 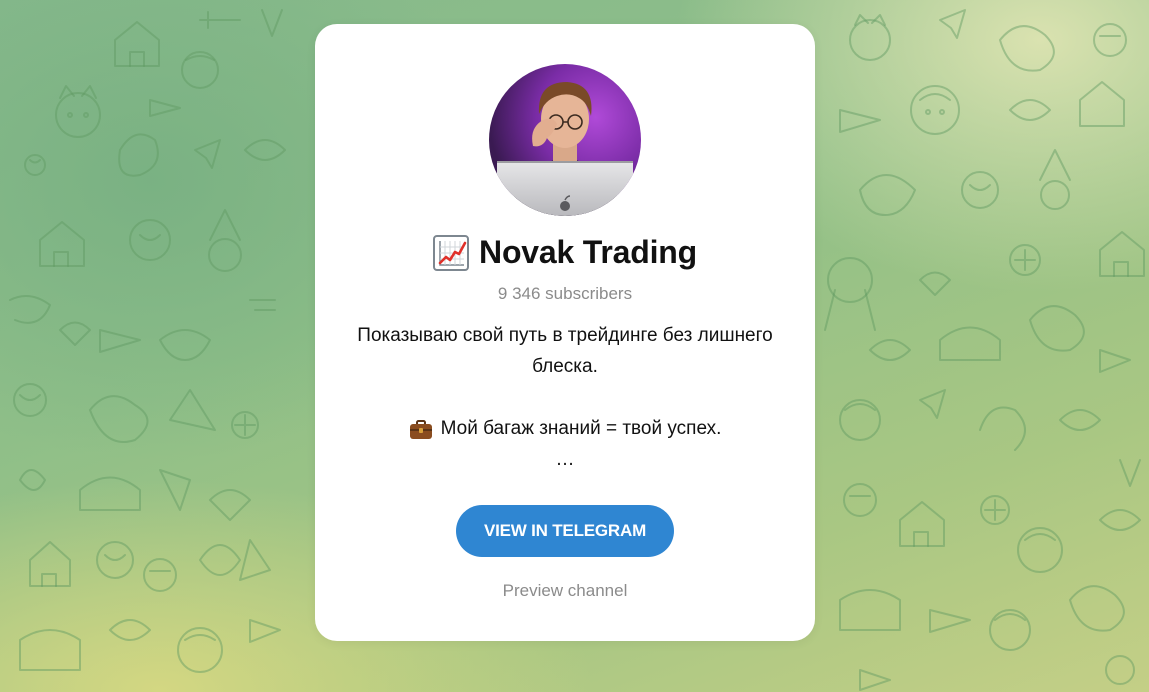 I want to click on chart-increasing-icon, so click(x=451, y=252).